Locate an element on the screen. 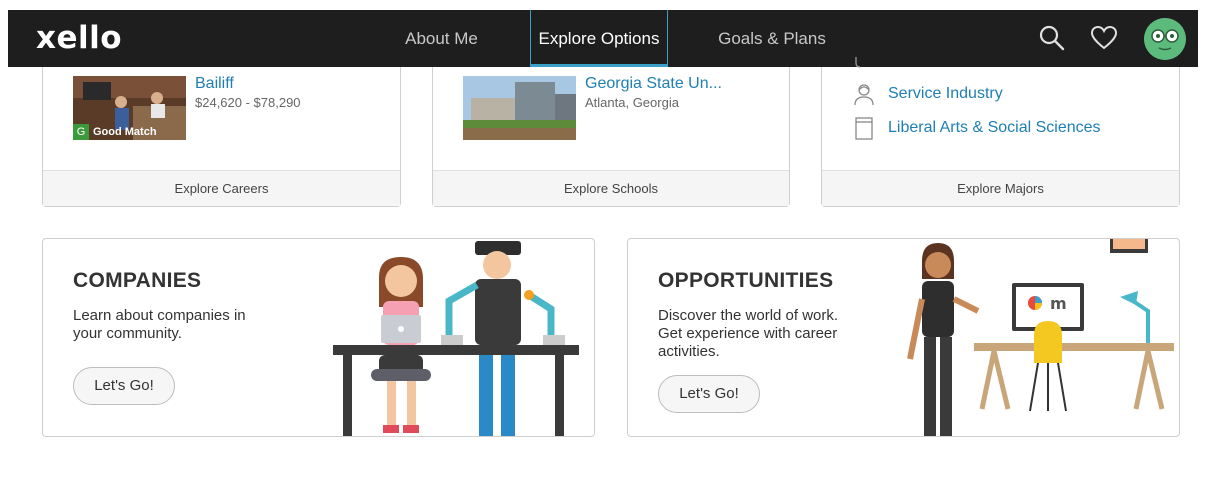  companies-illustration is located at coordinates (456, 338).